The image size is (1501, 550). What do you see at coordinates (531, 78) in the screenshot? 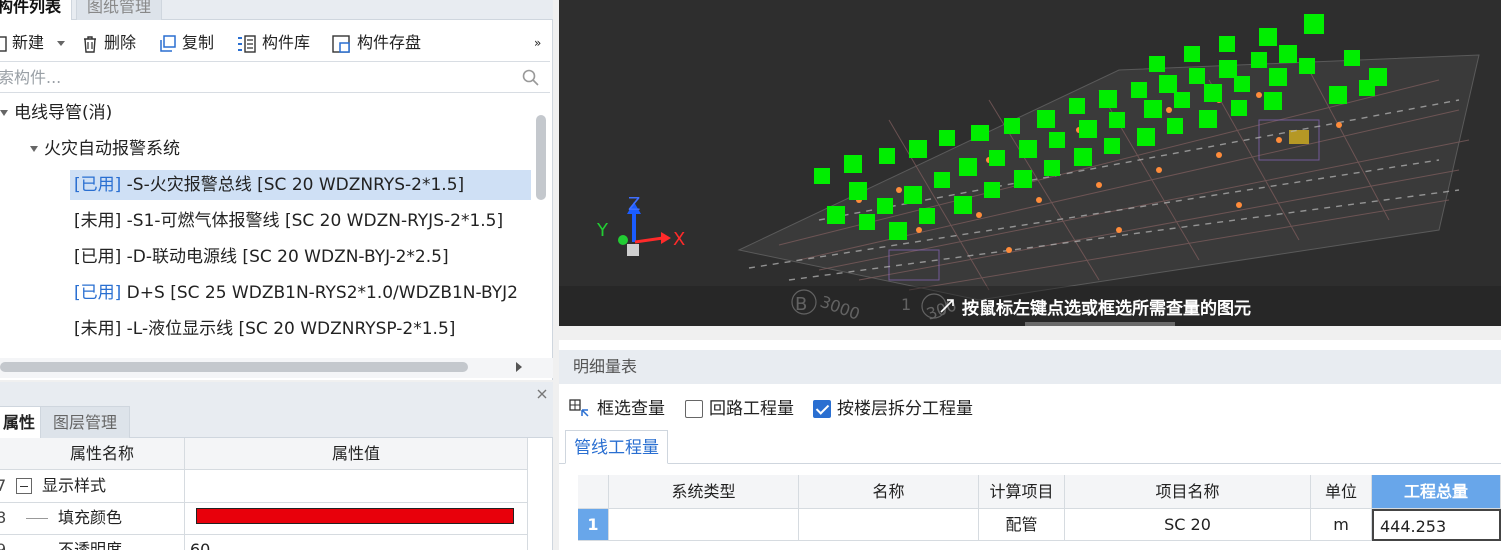
I see `search-icon` at bounding box center [531, 78].